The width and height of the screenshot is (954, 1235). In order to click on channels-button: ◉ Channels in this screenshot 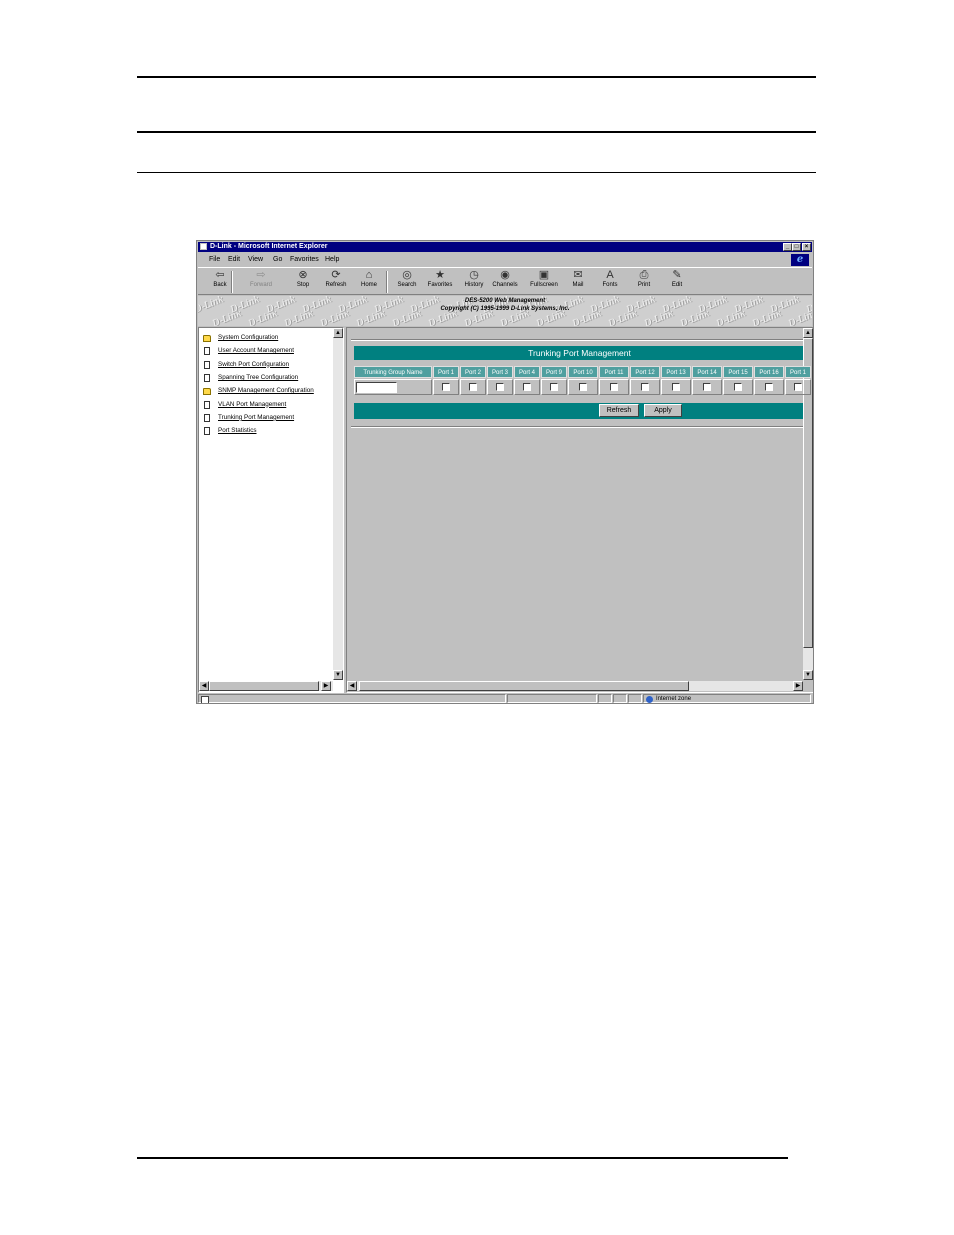, I will do `click(505, 279)`.